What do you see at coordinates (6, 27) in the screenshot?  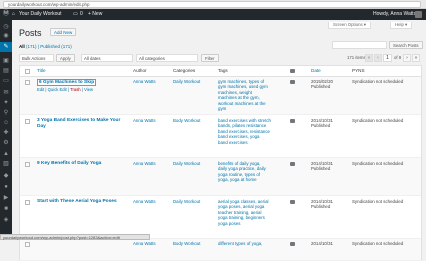 I see `dashboard-icon: ◷` at bounding box center [6, 27].